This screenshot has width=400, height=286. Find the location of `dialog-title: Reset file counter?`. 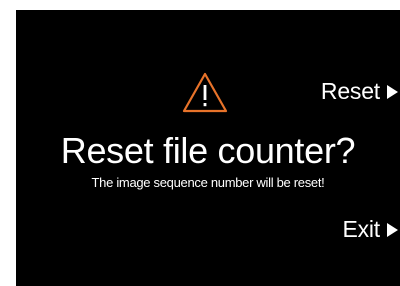

dialog-title: Reset file counter? is located at coordinates (208, 150).